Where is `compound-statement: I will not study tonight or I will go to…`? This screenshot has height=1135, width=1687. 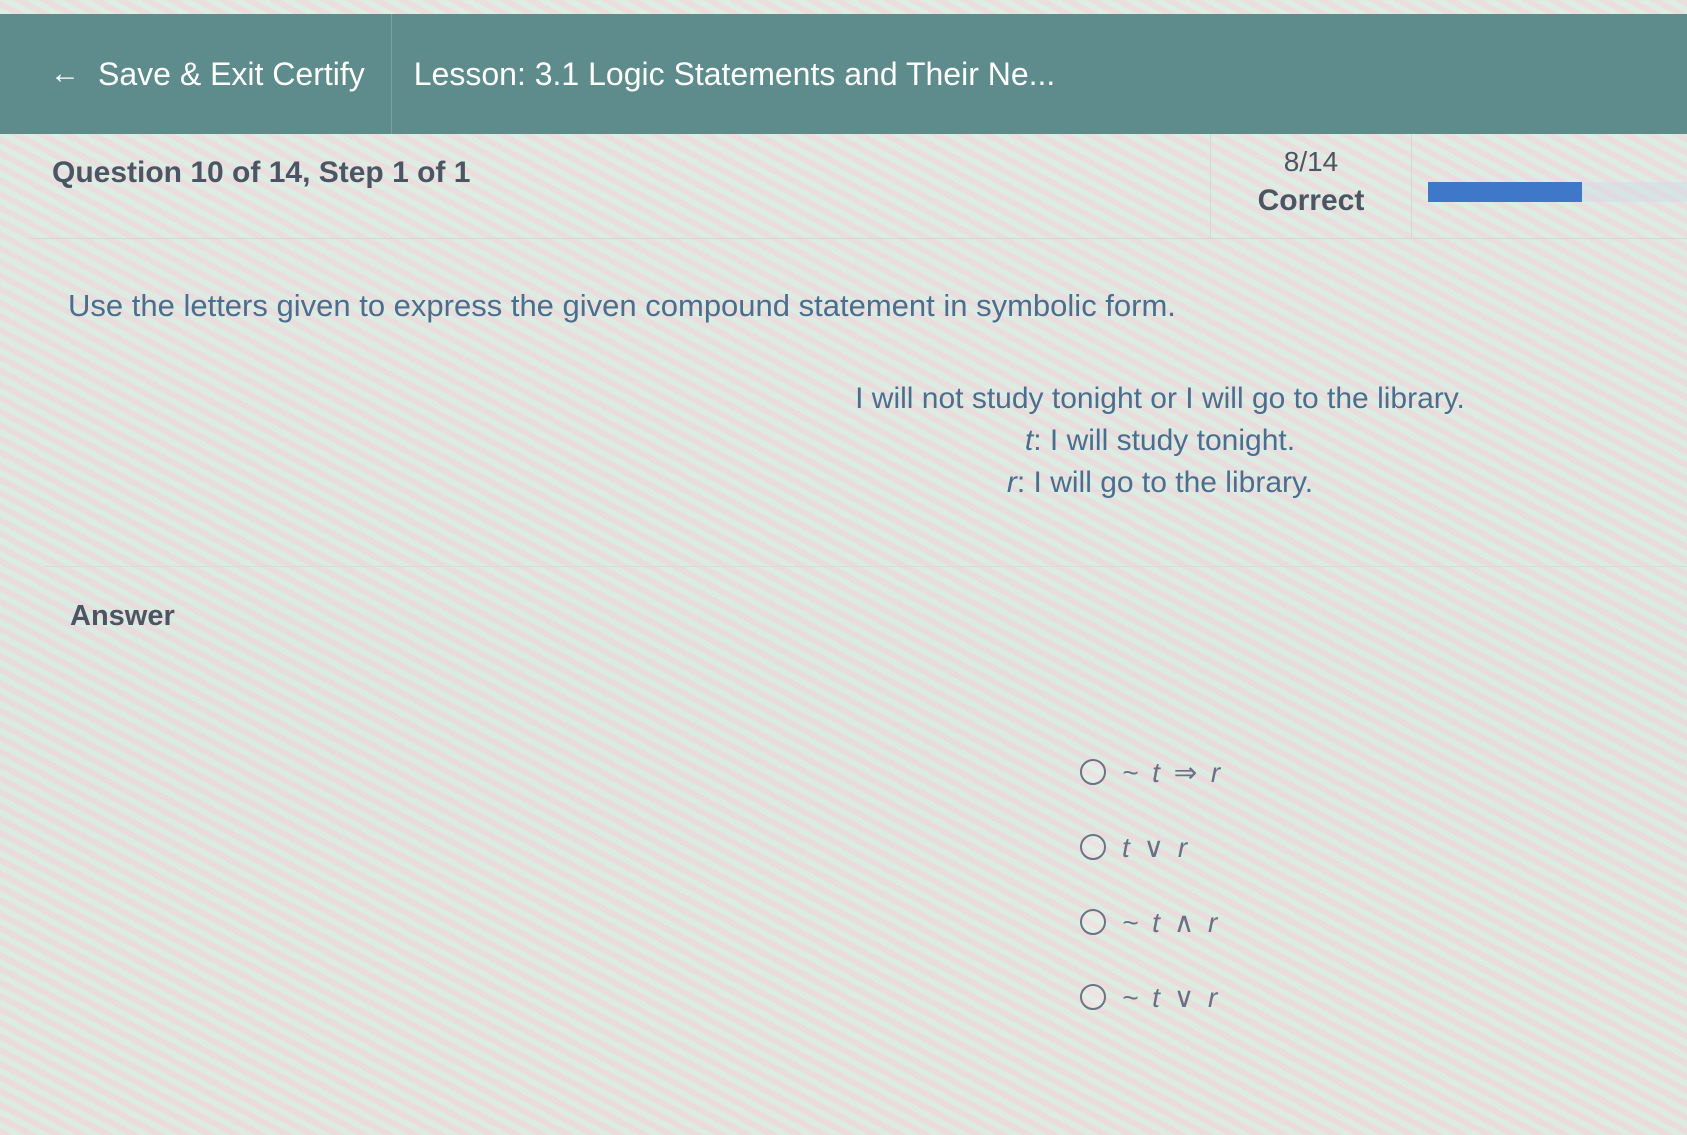
compound-statement: I will not study tonight or I will go to… is located at coordinates (1160, 398).